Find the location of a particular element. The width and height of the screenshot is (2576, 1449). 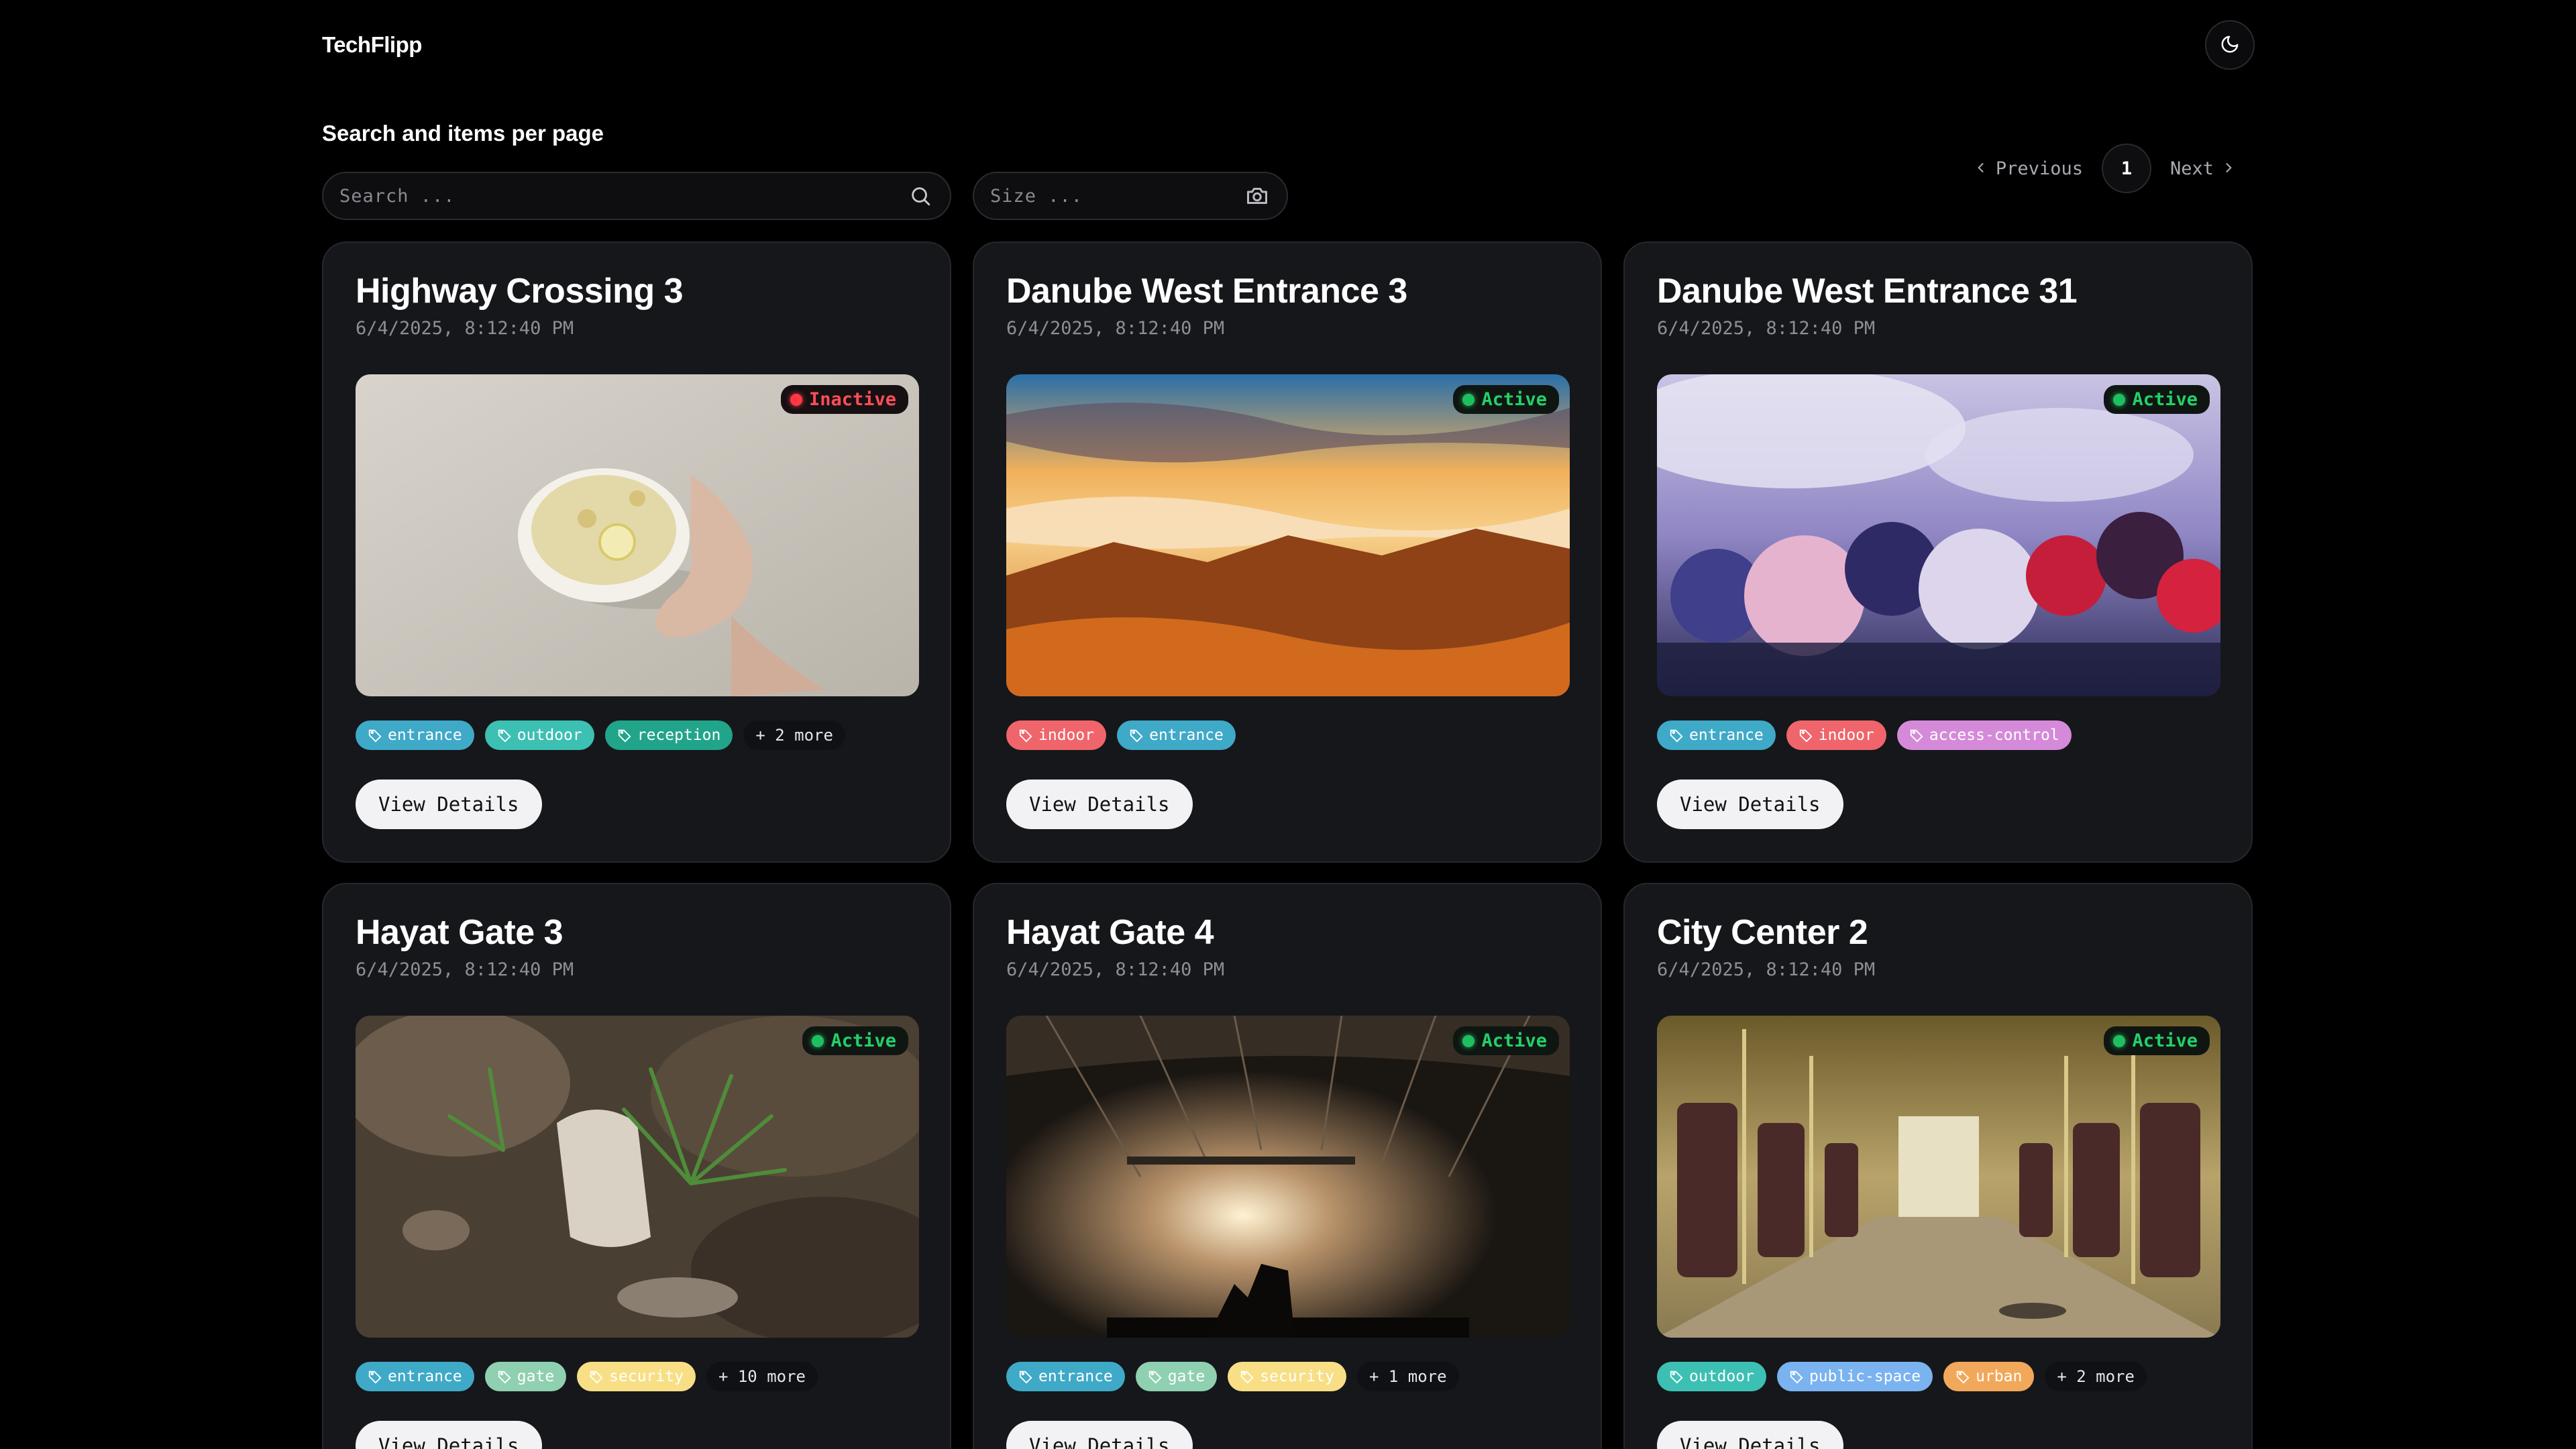

previous-page-button: Previous is located at coordinates (2028, 169).